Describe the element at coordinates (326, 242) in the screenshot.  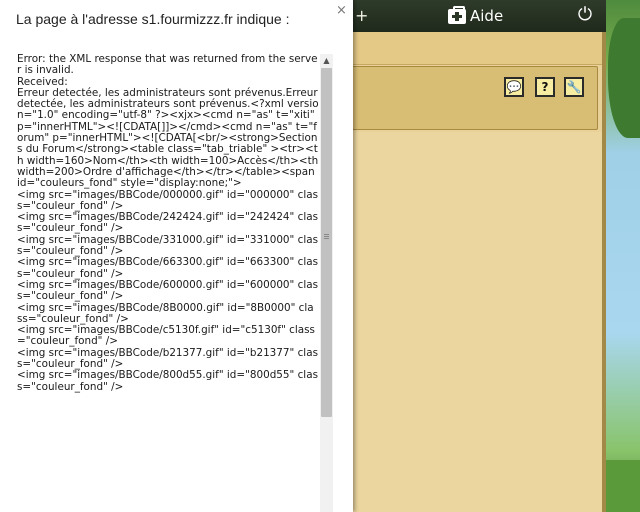
I see `scrollbar-thumb` at that location.